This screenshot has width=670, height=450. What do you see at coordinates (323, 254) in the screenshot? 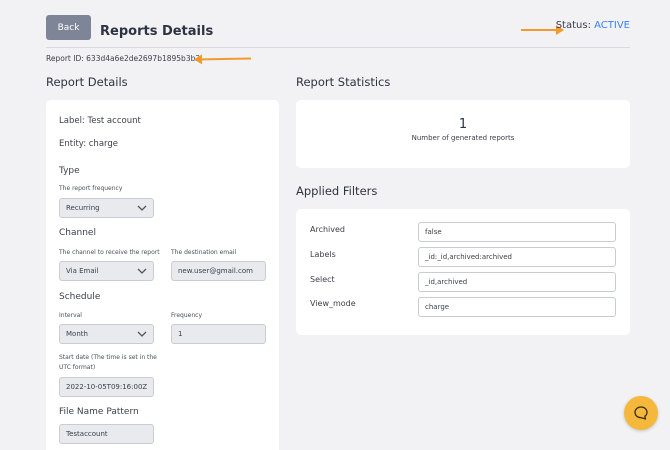
I see `filter-label-labels: Labels` at bounding box center [323, 254].